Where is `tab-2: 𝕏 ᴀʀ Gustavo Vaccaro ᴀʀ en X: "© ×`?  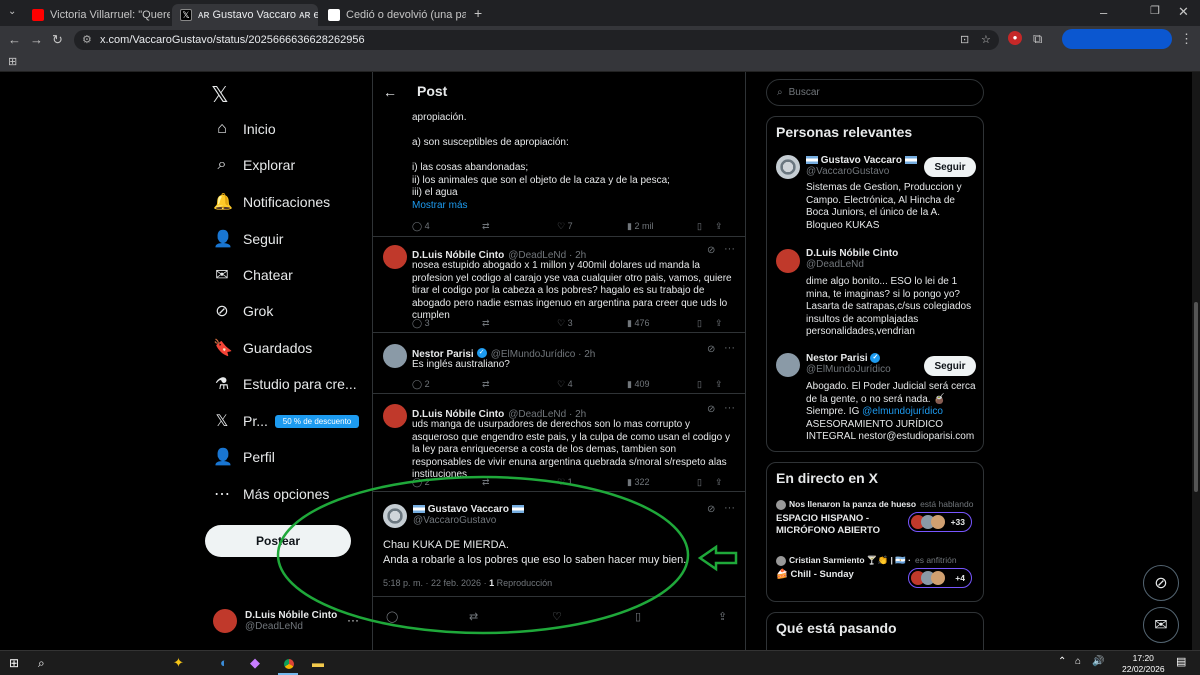
tab-2: 𝕏 ᴀʀ Gustavo Vaccaro ᴀʀ en X: "© × is located at coordinates (245, 15).